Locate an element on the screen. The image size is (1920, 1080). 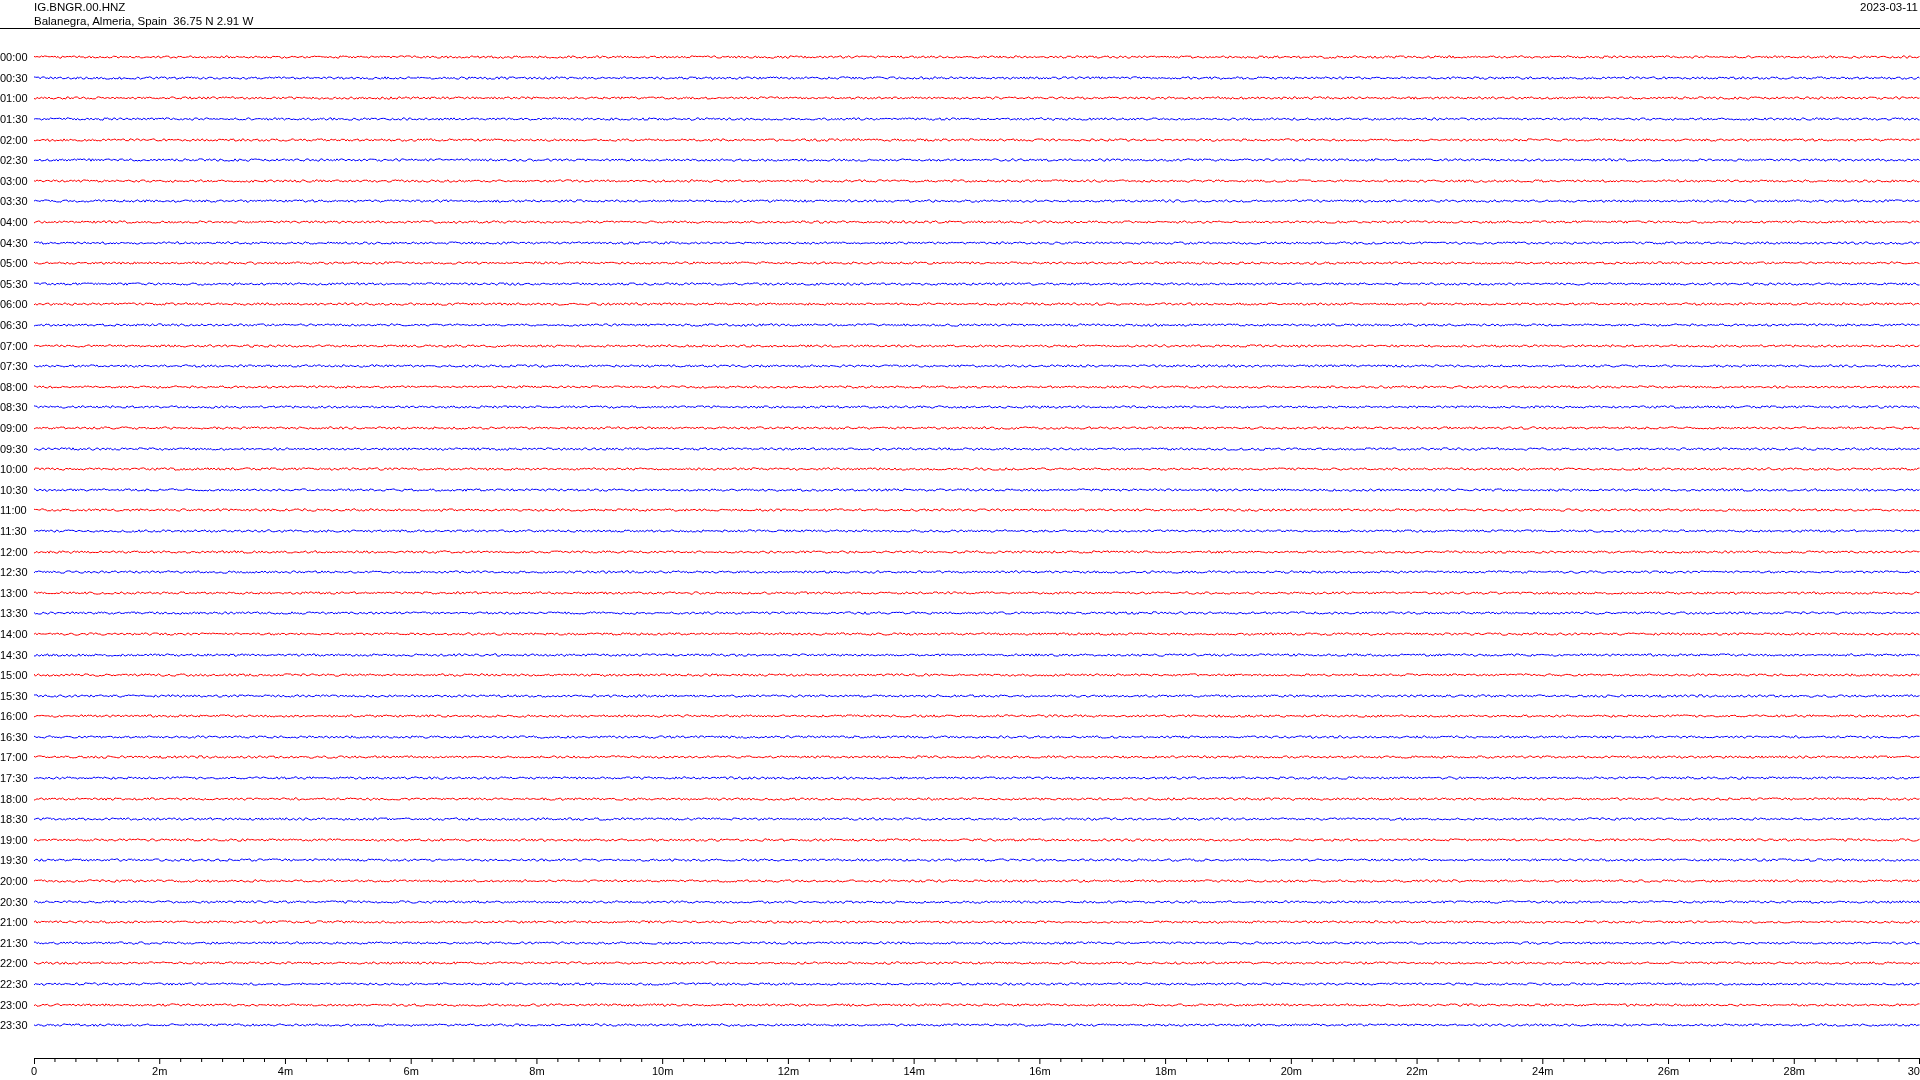
axis-tick-label: 28m is located at coordinates (1794, 1070).